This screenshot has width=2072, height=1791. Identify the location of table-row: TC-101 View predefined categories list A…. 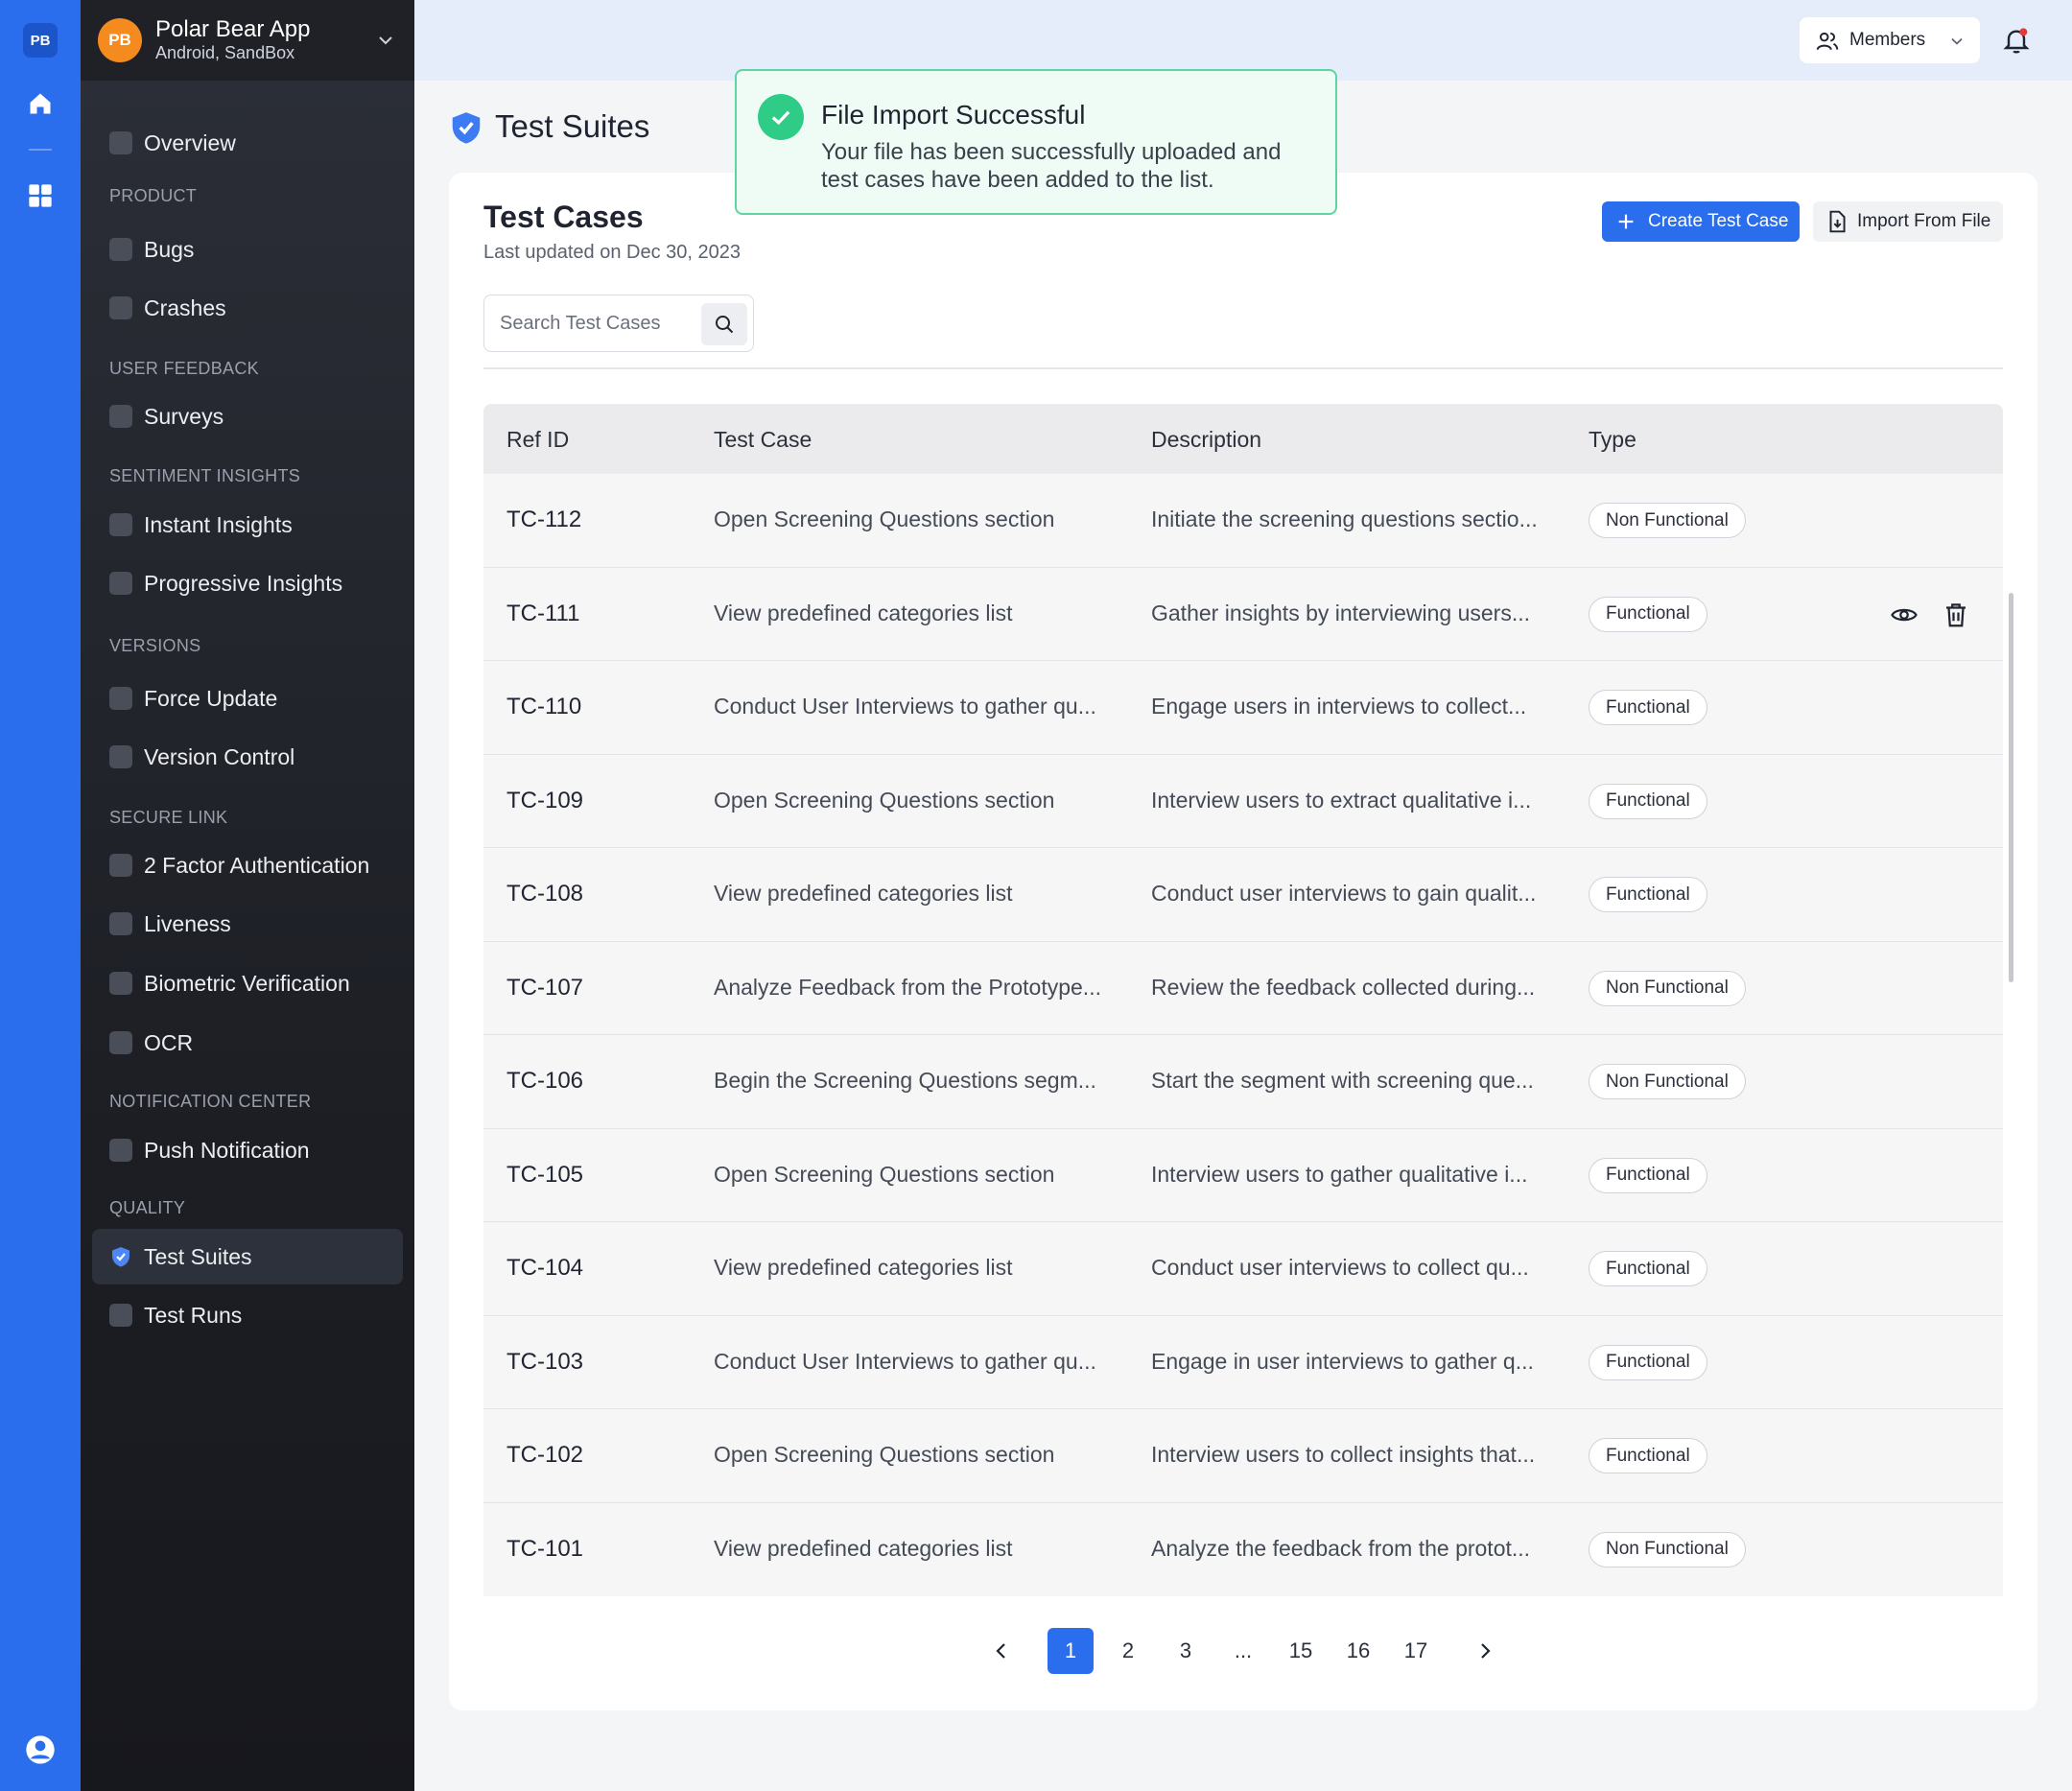
(1243, 1549).